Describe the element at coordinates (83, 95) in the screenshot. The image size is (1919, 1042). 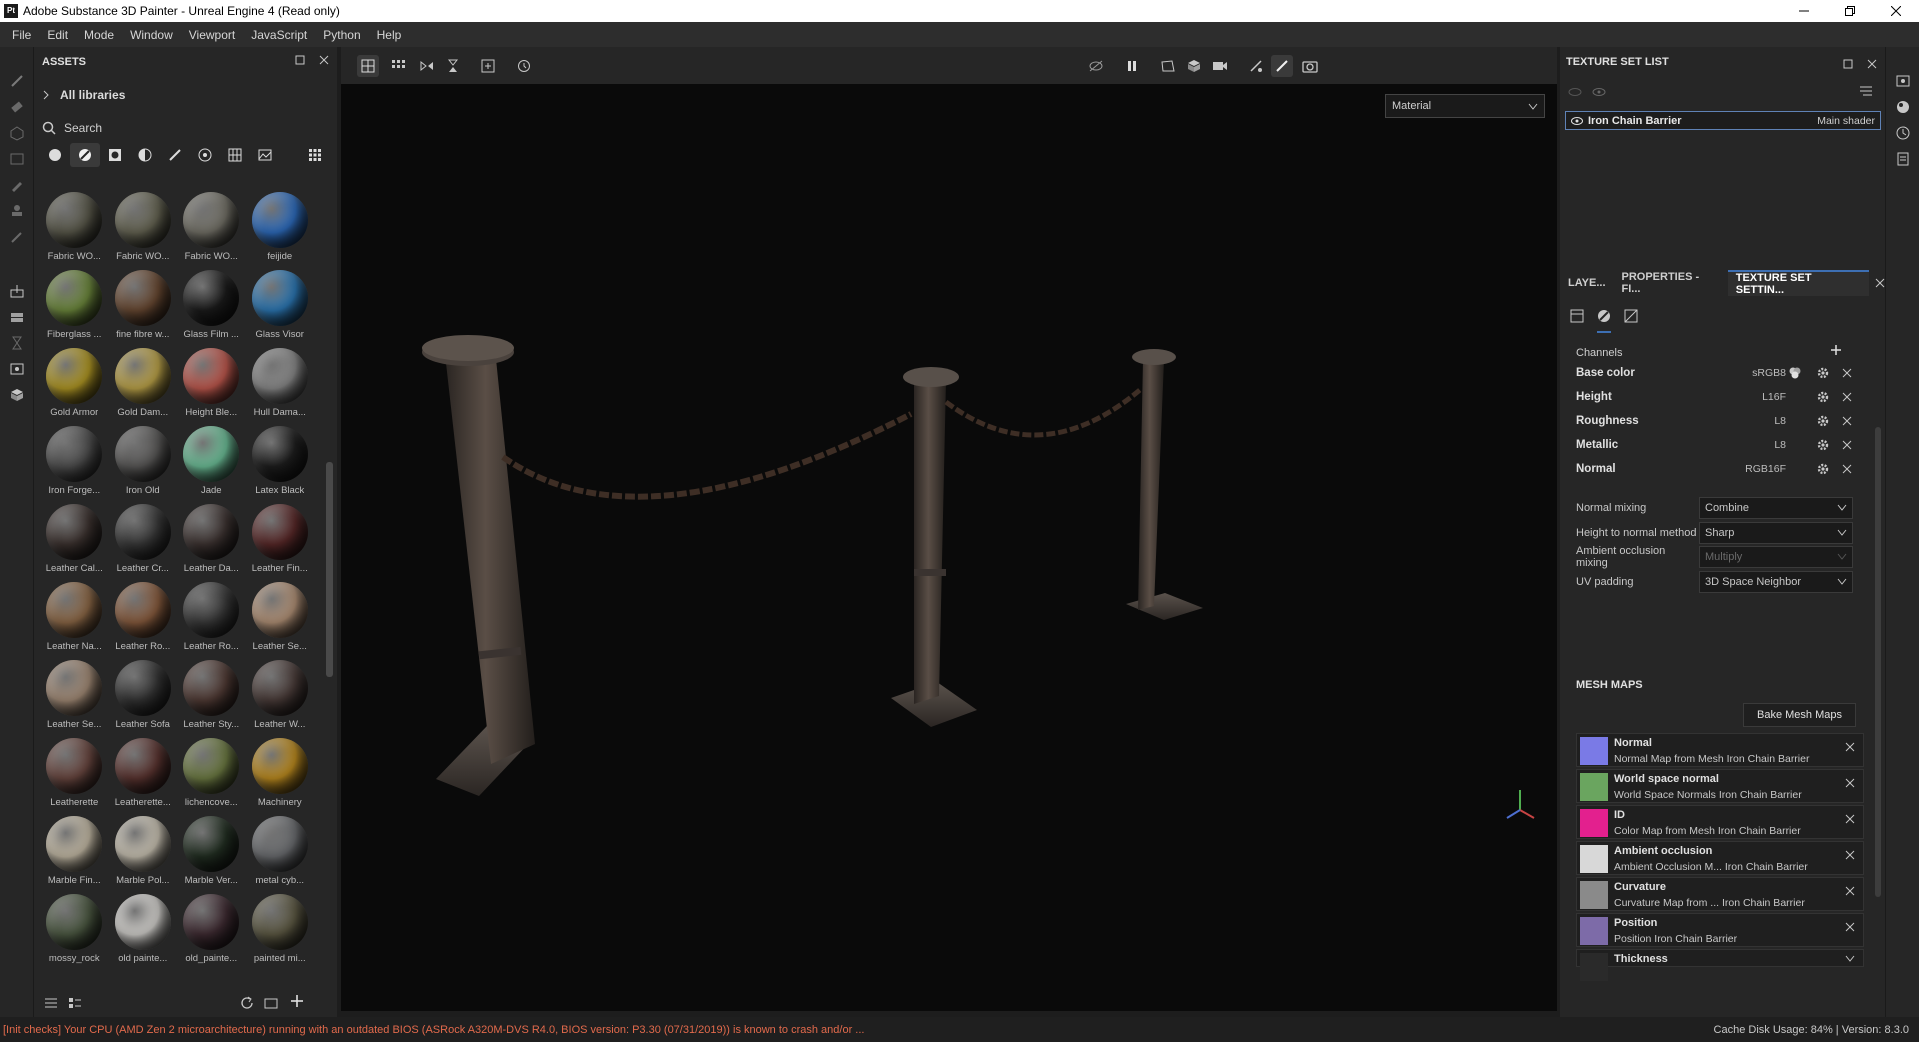
I see `library-selector: All libraries` at that location.